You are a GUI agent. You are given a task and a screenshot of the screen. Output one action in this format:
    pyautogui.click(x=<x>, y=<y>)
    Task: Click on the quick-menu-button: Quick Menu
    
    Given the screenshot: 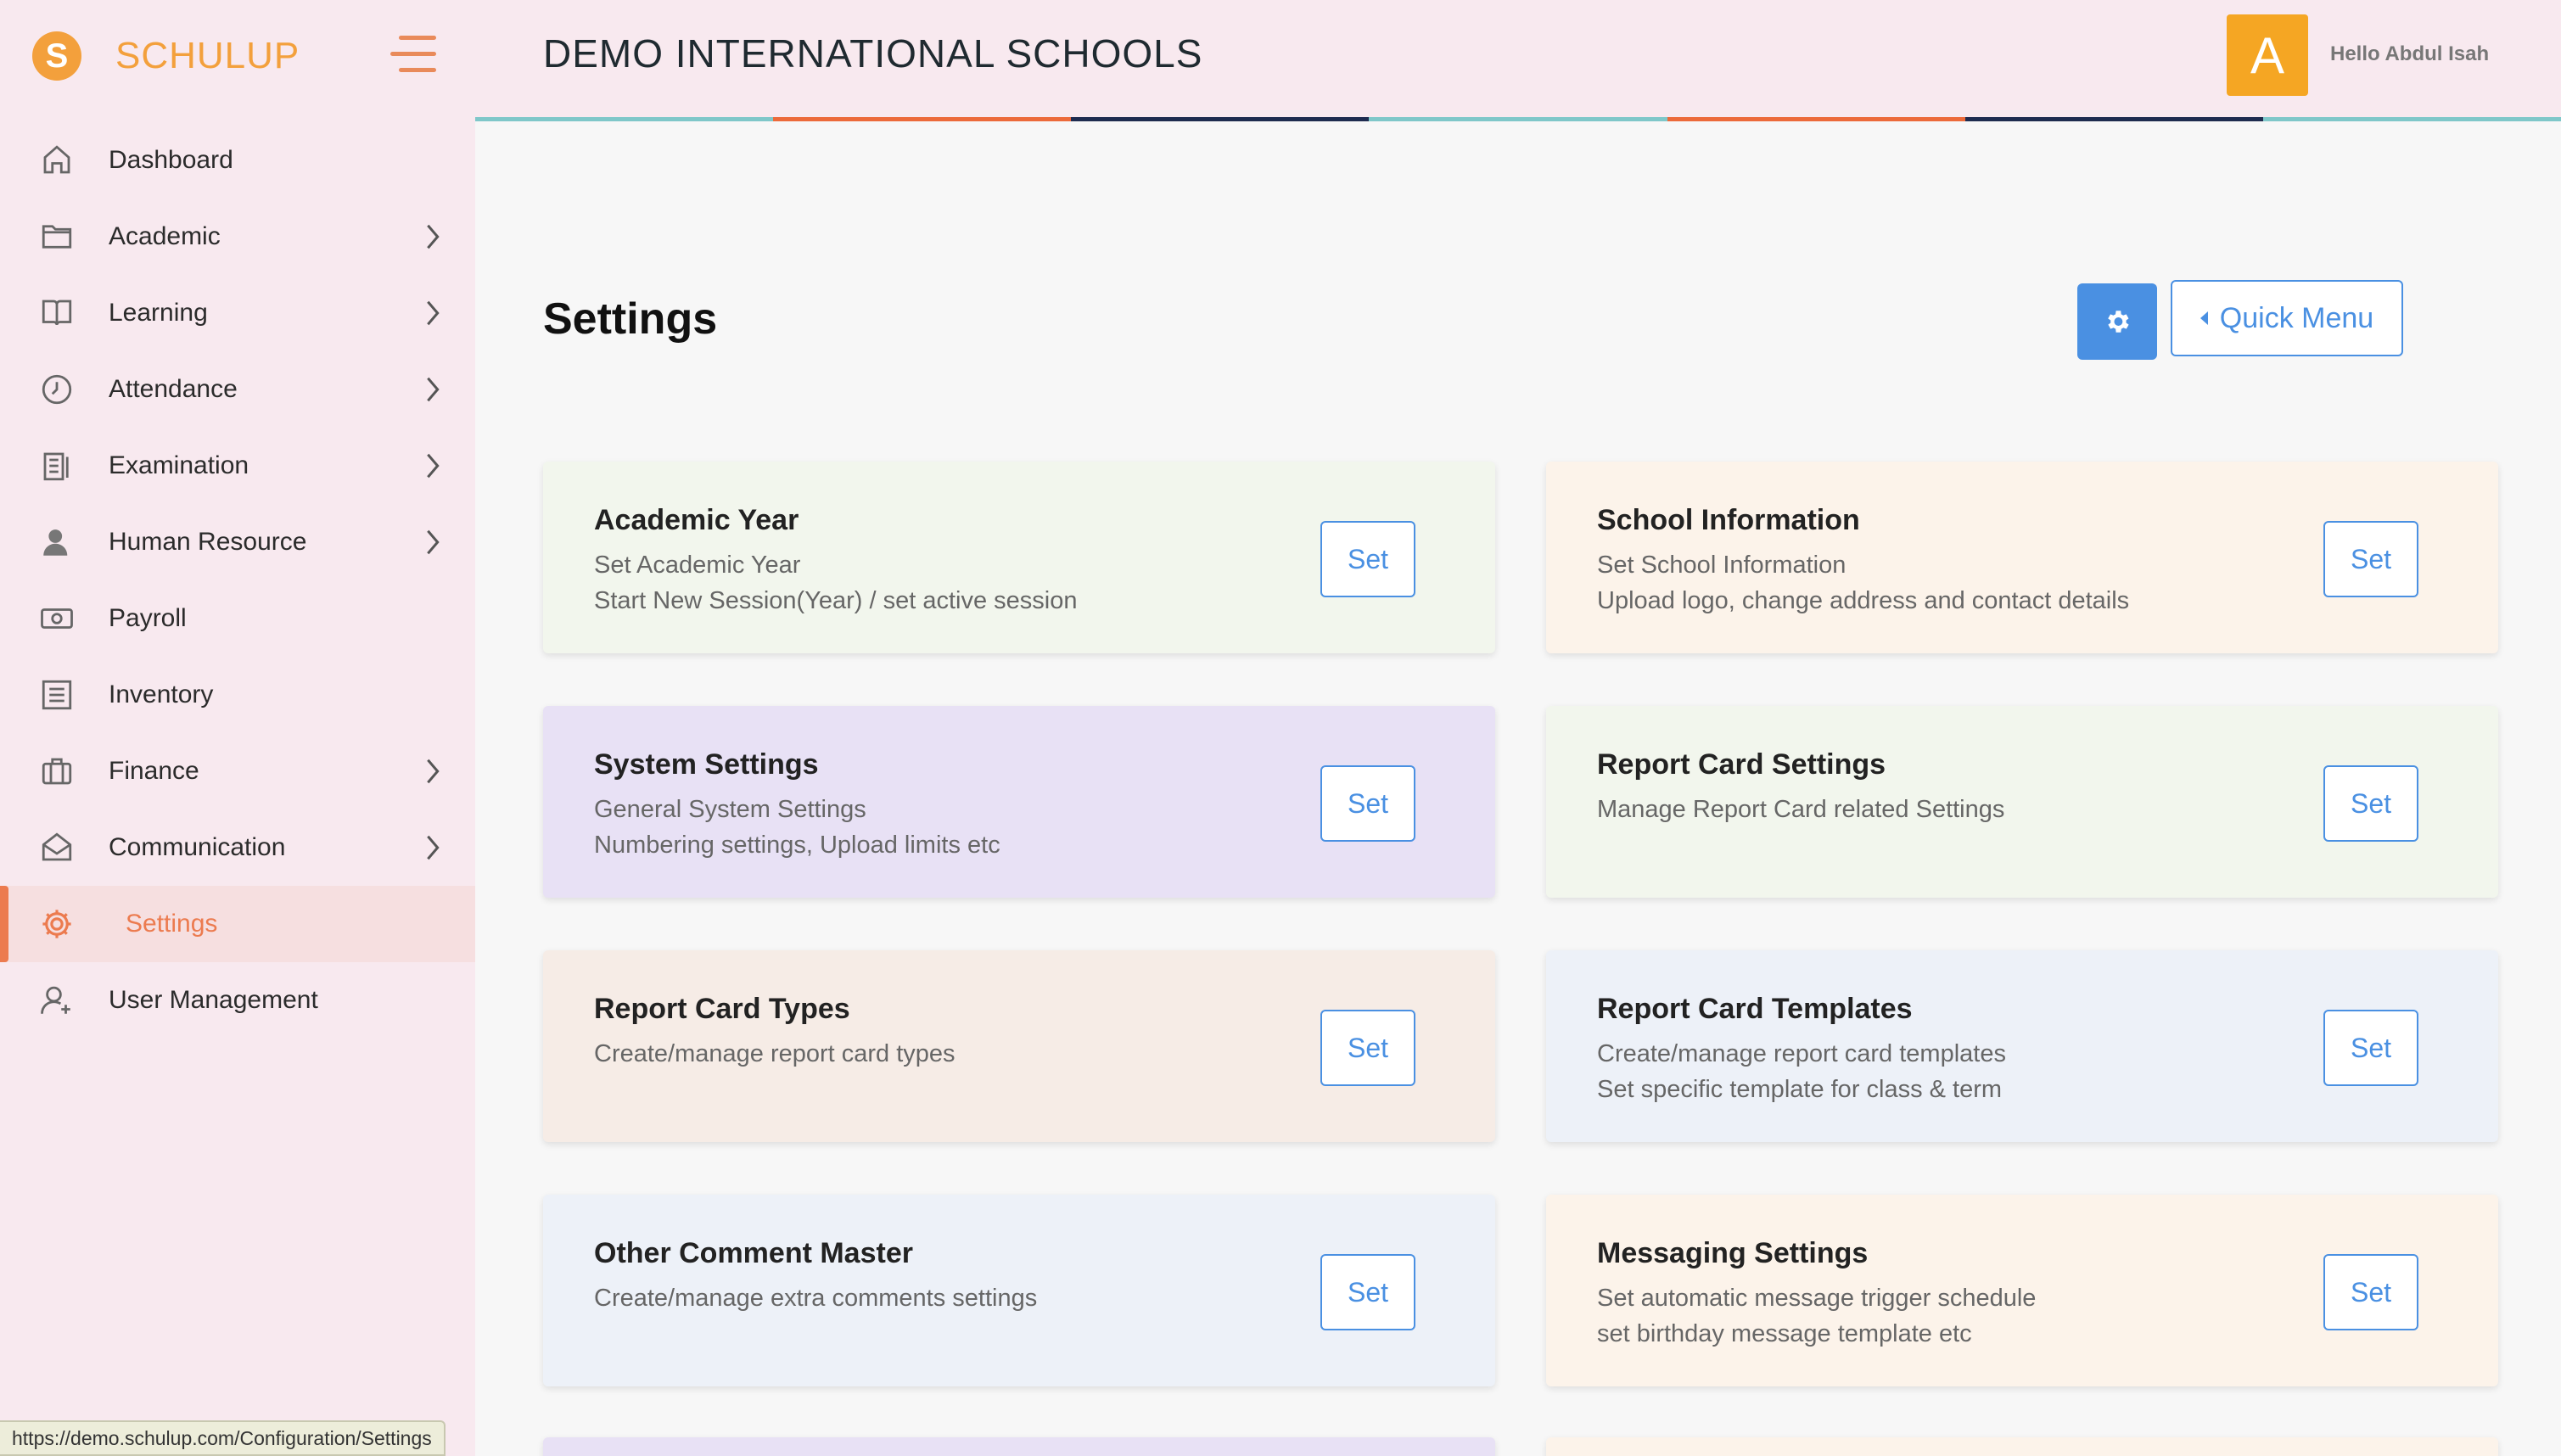 What is the action you would take?
    pyautogui.click(x=2287, y=318)
    